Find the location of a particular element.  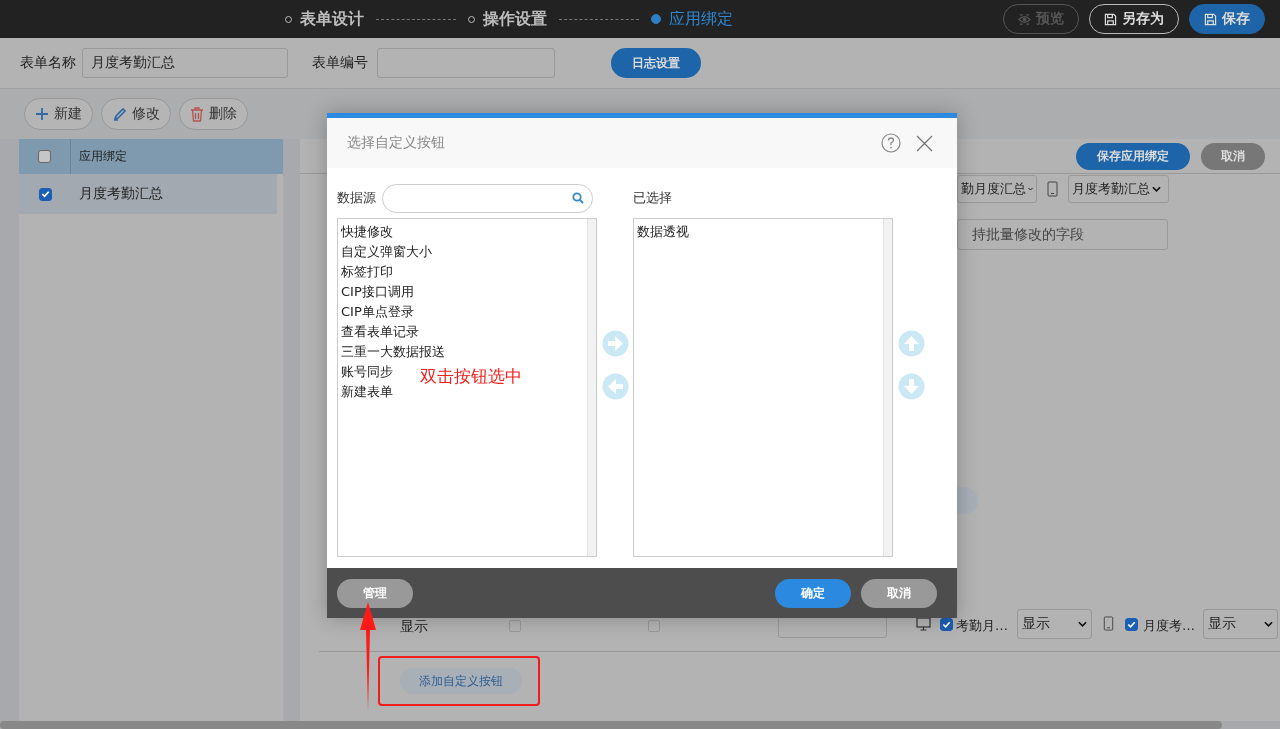

form-name-label: 表单名称 is located at coordinates (48, 63).